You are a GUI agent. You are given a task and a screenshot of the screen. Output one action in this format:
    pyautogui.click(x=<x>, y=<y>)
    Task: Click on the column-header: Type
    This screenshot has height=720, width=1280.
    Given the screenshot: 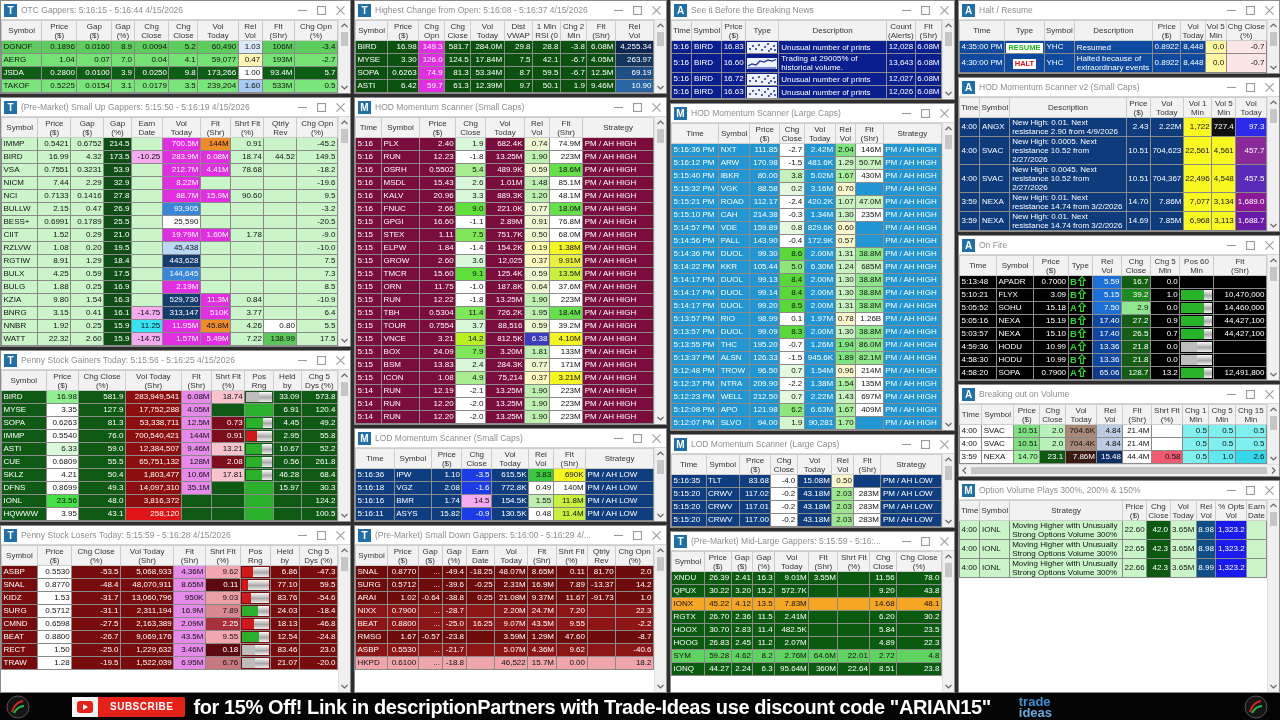 What is the action you would take?
    pyautogui.click(x=1024, y=30)
    